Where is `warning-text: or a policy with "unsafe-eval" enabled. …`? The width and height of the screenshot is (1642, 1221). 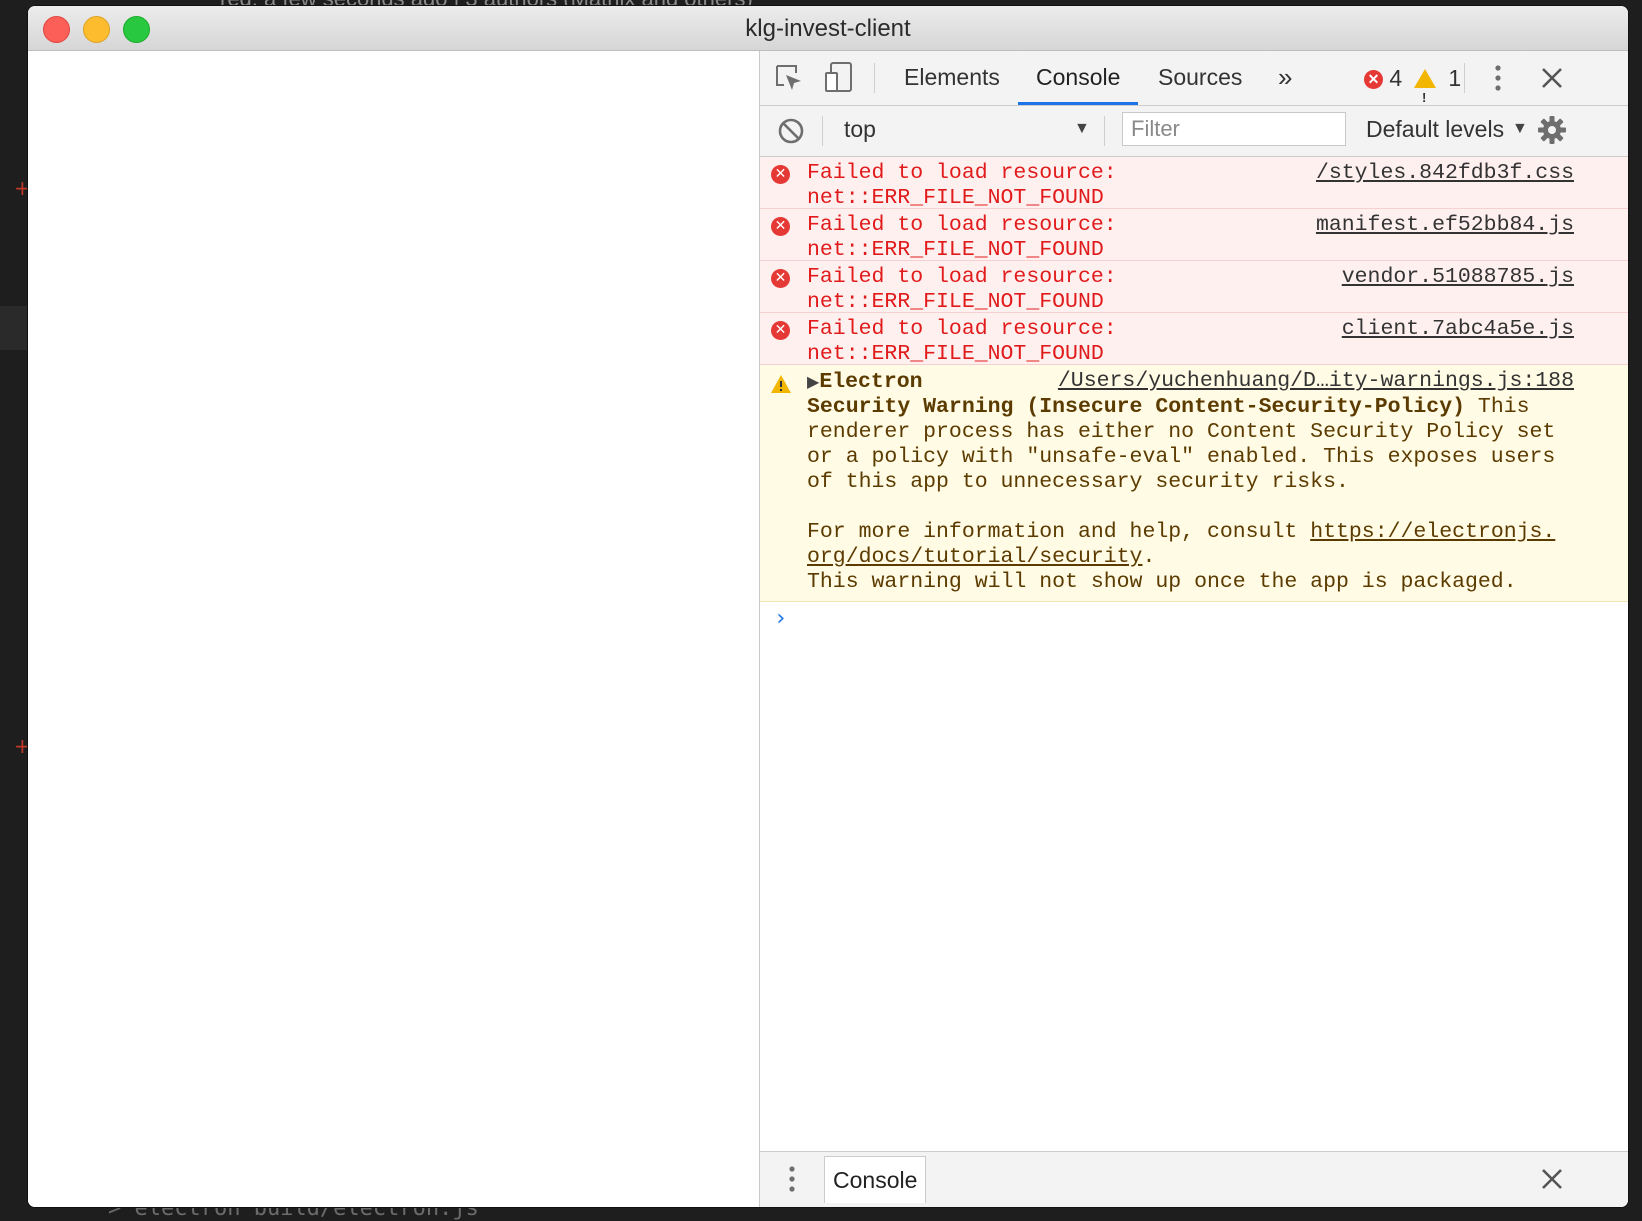
warning-text: or a policy with "unsafe-eval" enabled. … is located at coordinates (1181, 457).